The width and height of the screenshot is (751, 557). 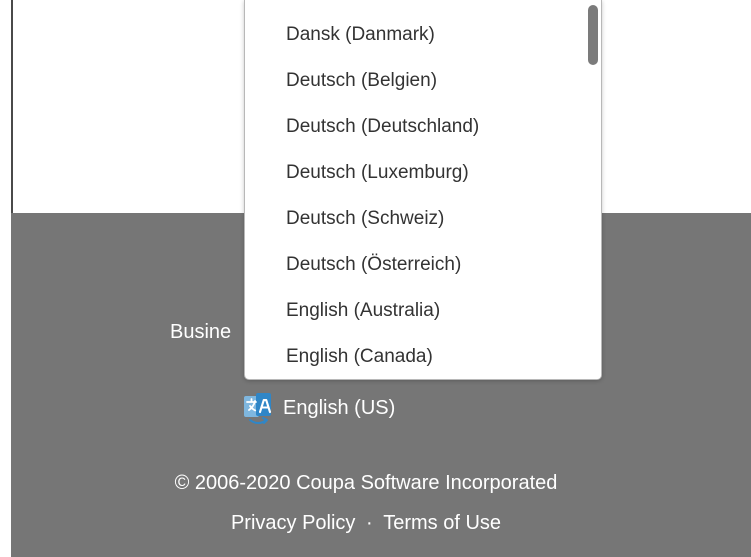 What do you see at coordinates (413, 265) in the screenshot?
I see `language-option: Deutsch (Österreich)` at bounding box center [413, 265].